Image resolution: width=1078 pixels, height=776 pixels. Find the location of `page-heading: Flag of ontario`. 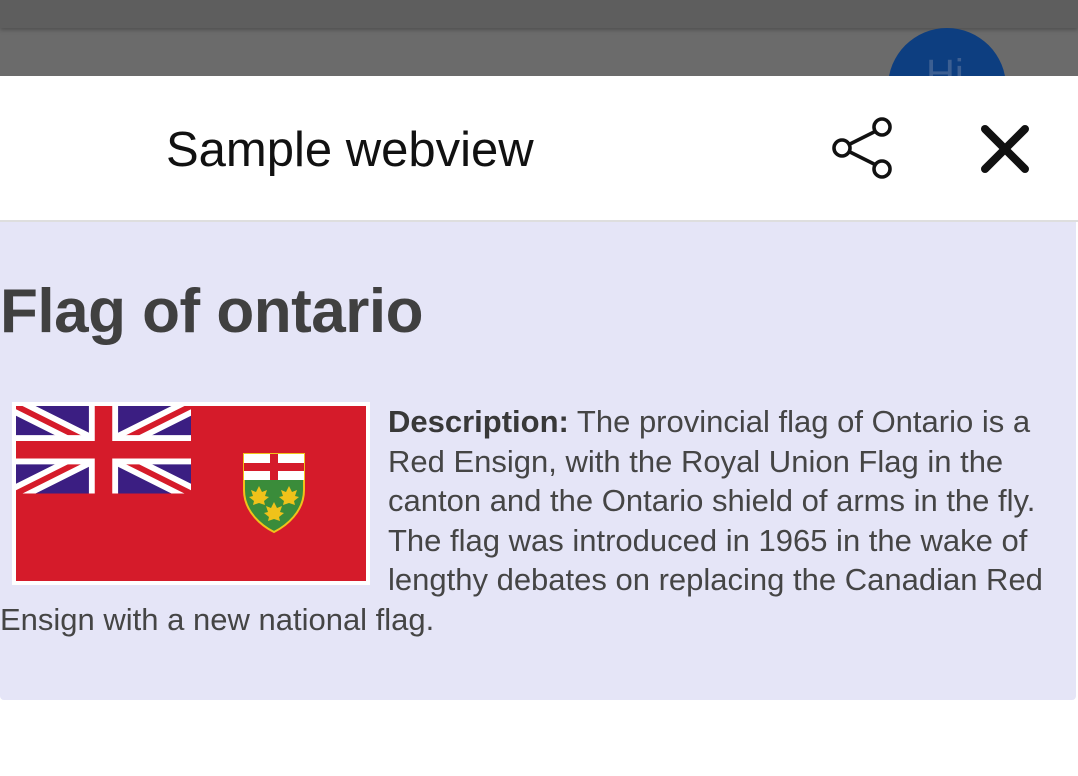

page-heading: Flag of ontario is located at coordinates (212, 311).